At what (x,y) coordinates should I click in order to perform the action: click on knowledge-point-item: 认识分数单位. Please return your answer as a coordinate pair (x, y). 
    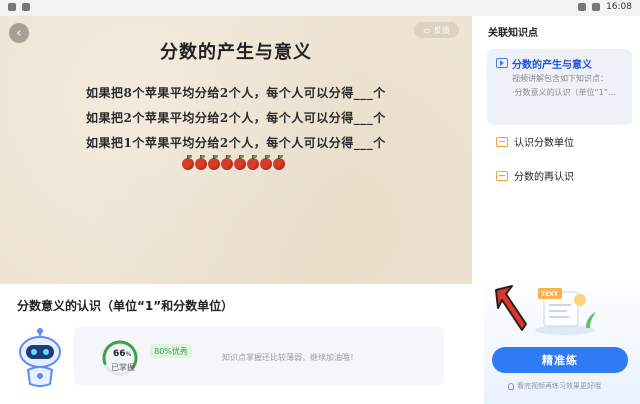
    Looking at the image, I should click on (535, 141).